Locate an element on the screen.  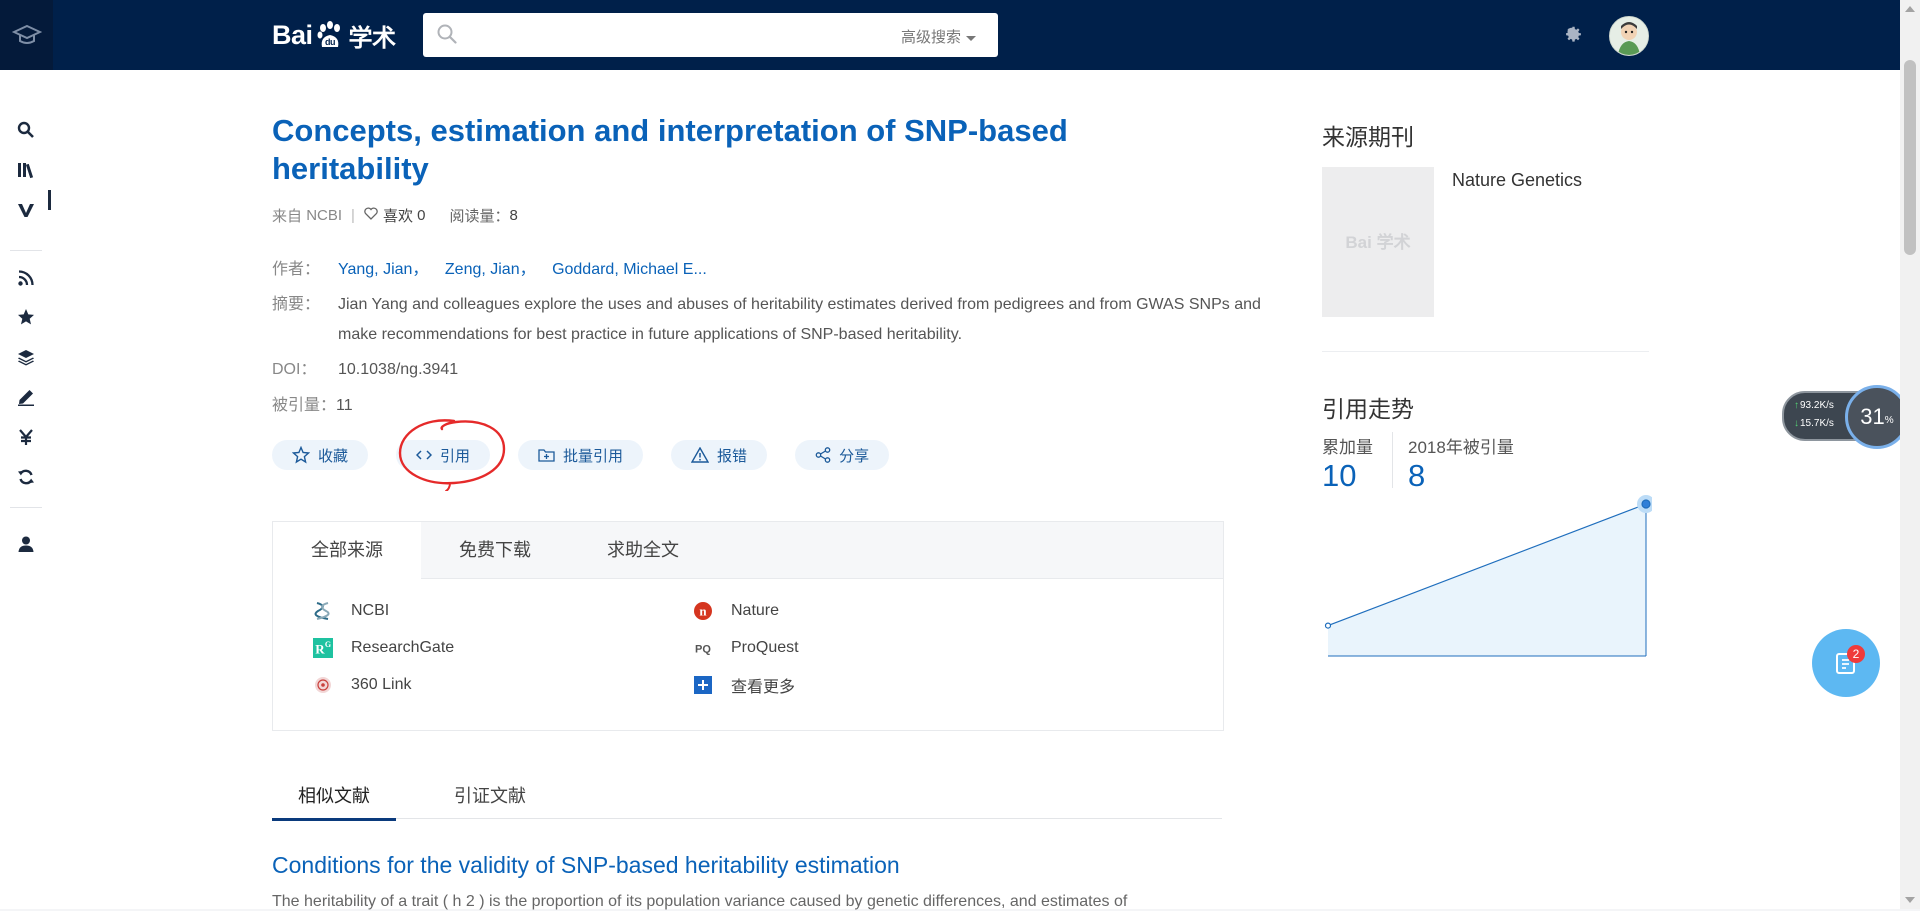
layers-icon is located at coordinates (26, 357).